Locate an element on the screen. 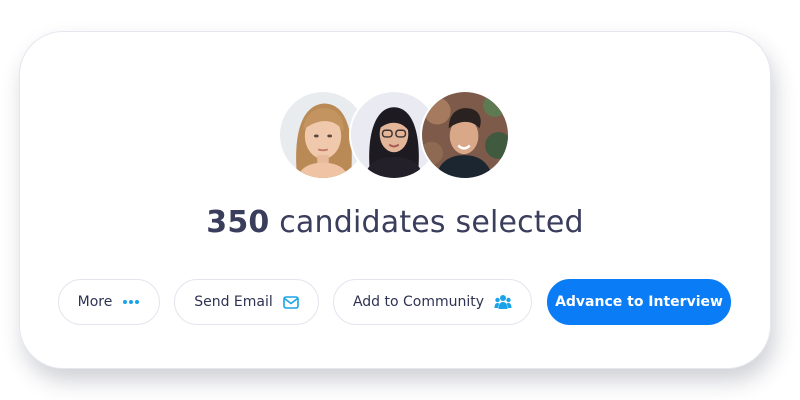 Image resolution: width=800 pixels, height=400 pixels. more-dots-icon is located at coordinates (131, 302).